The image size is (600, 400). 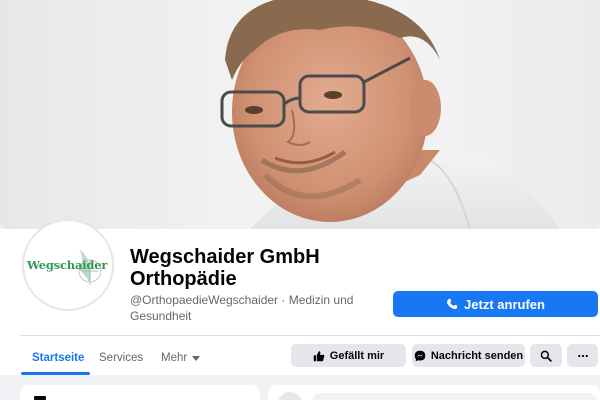 I want to click on send-message-button: Nachricht senden, so click(x=468, y=355).